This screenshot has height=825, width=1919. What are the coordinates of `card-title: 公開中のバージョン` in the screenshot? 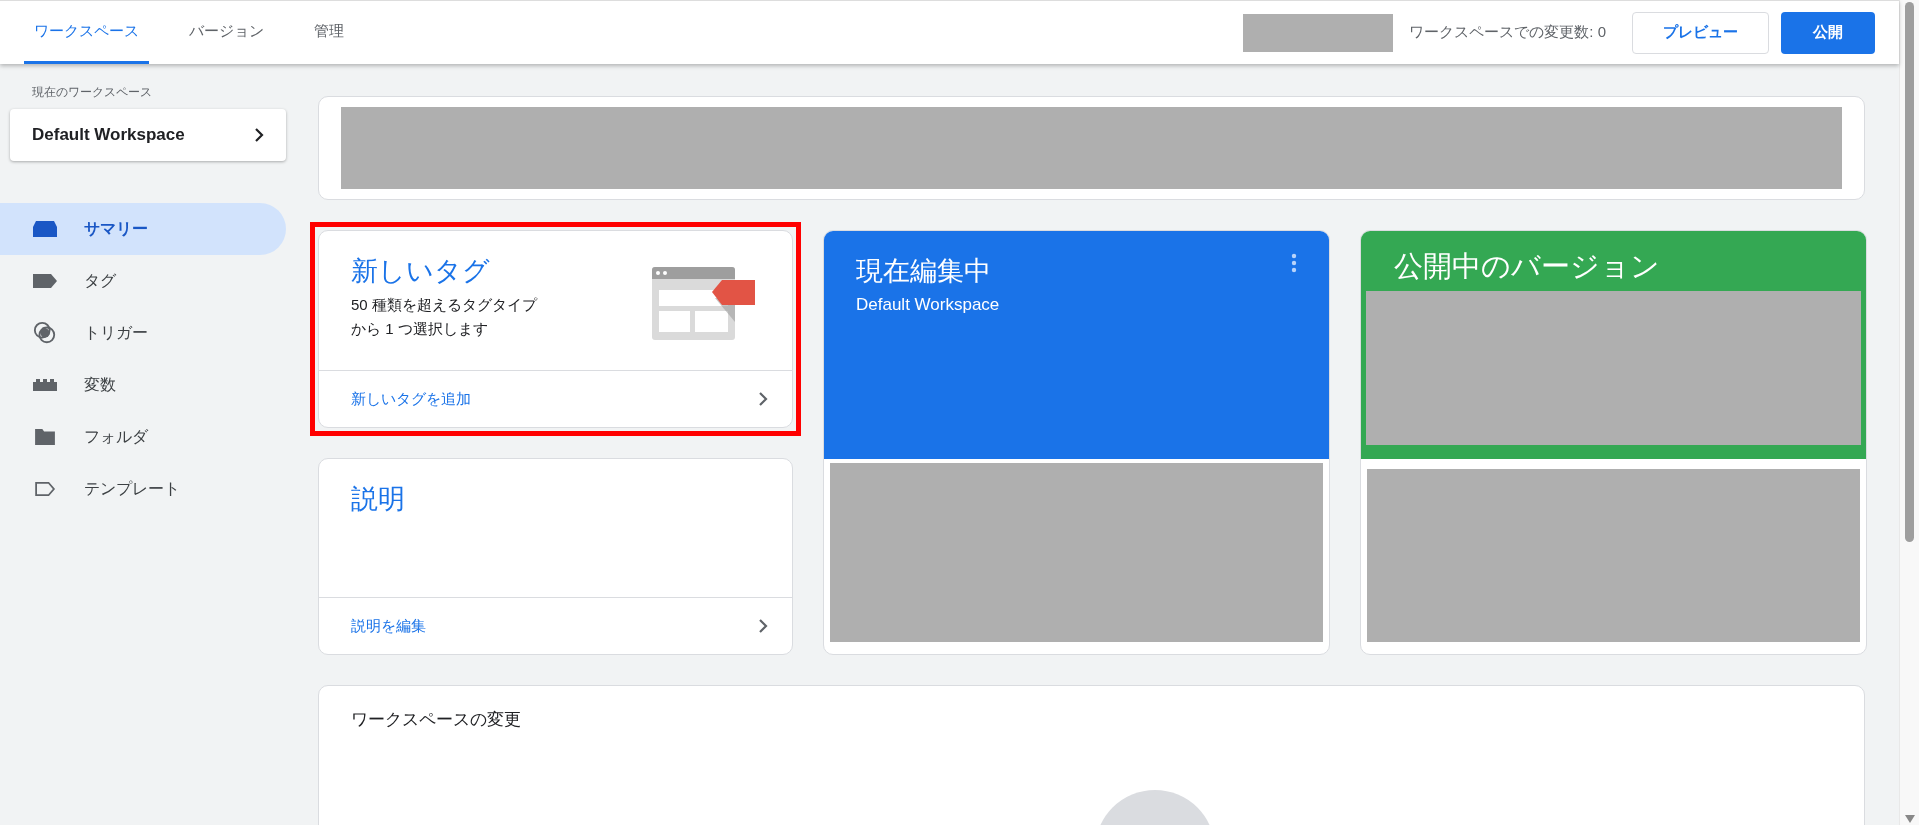 It's located at (1527, 266).